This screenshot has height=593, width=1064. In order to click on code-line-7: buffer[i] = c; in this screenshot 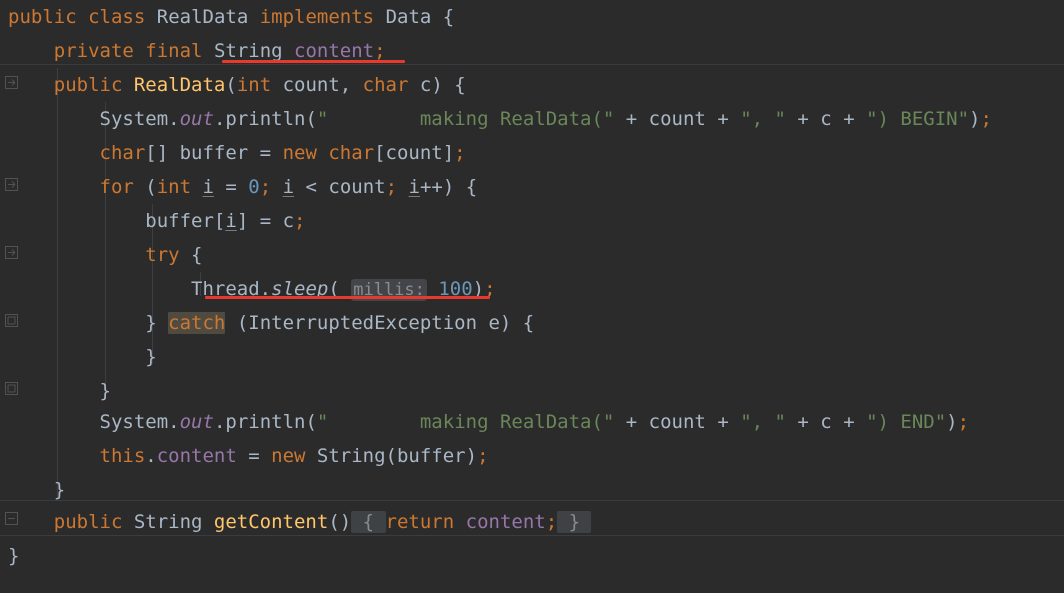, I will do `click(156, 221)`.